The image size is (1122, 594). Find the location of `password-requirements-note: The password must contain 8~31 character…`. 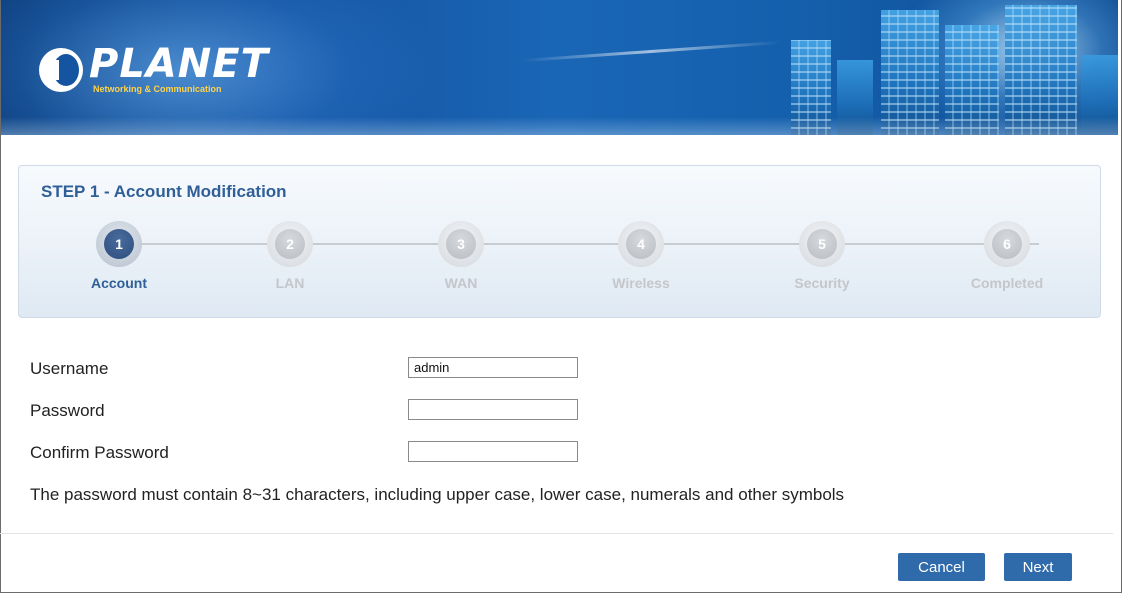

password-requirements-note: The password must contain 8~31 character… is located at coordinates (437, 494).